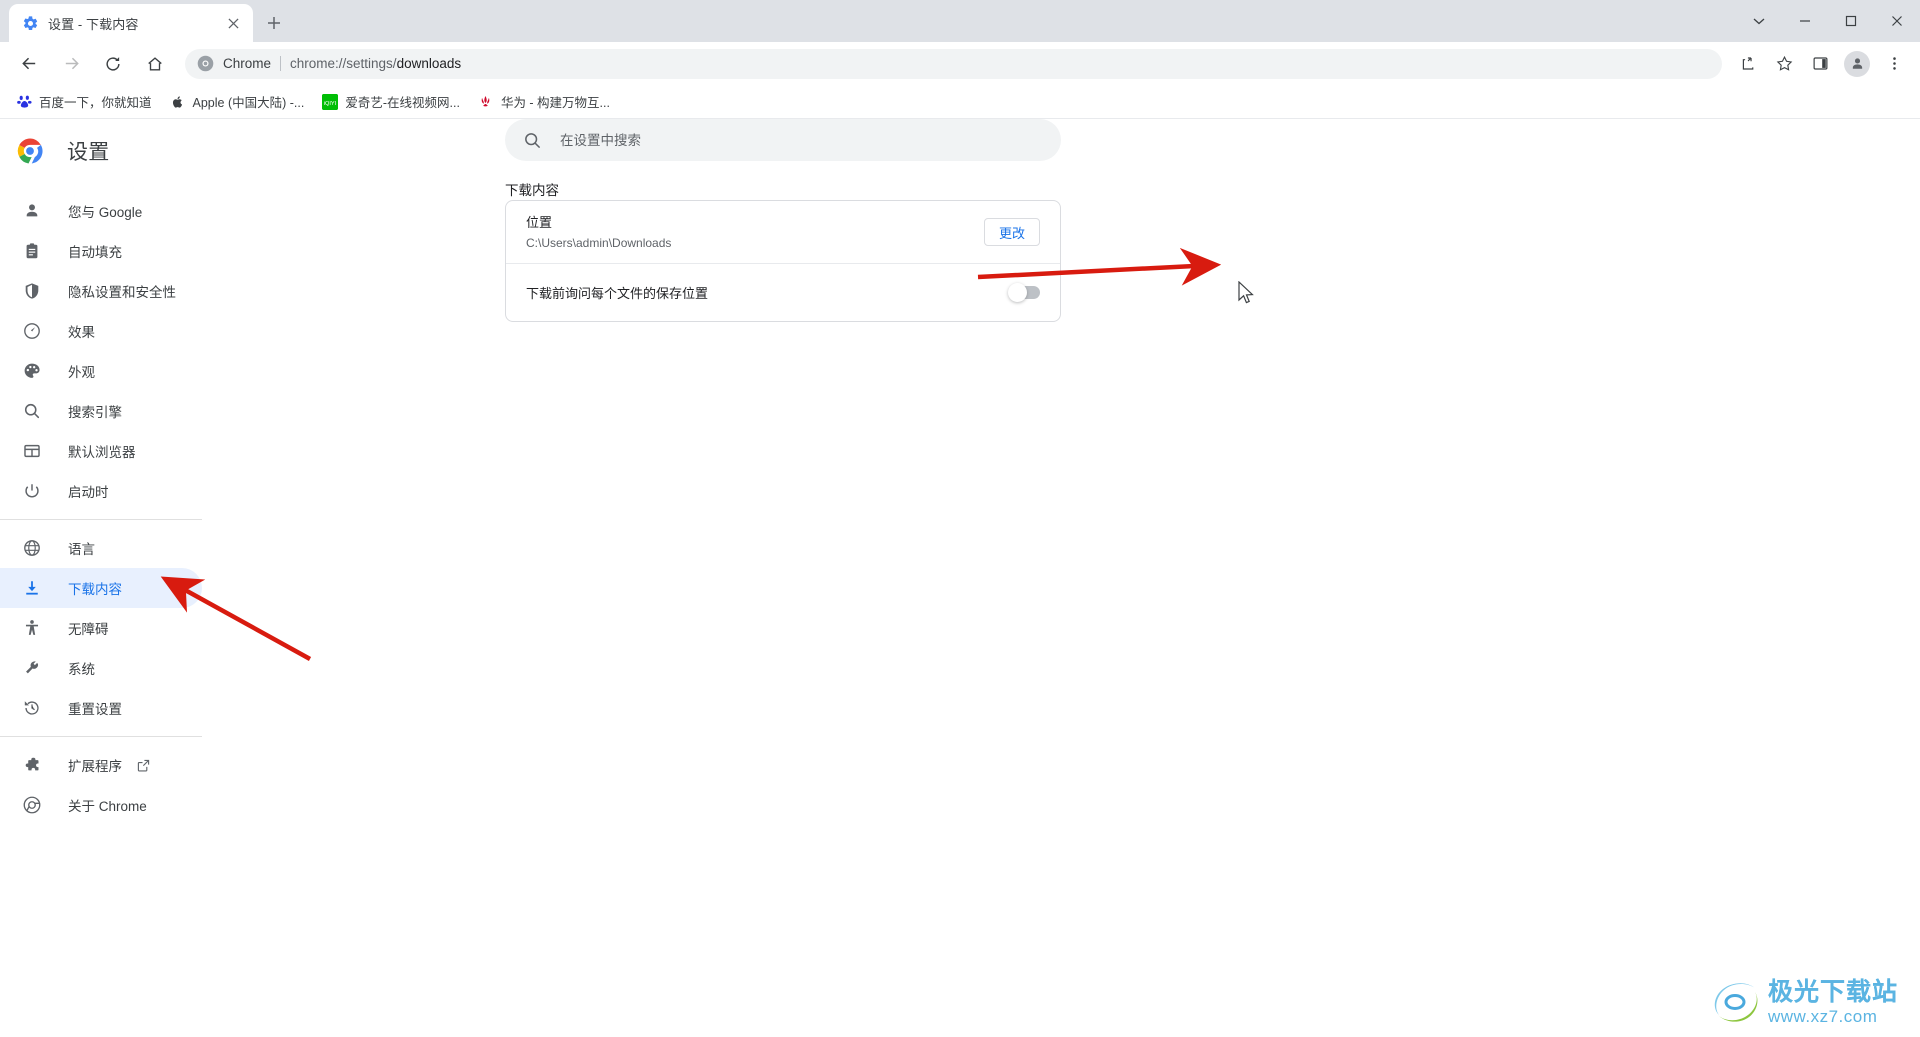  I want to click on toolbar-right-icons, so click(1821, 64).